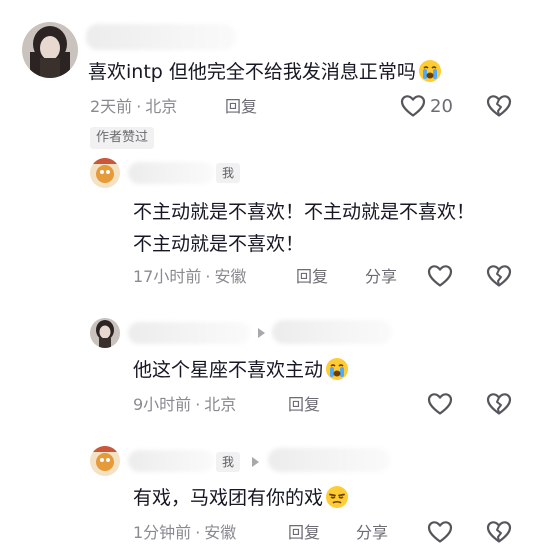 This screenshot has width=540, height=550. I want to click on comment-time: 17小时前, so click(167, 276).